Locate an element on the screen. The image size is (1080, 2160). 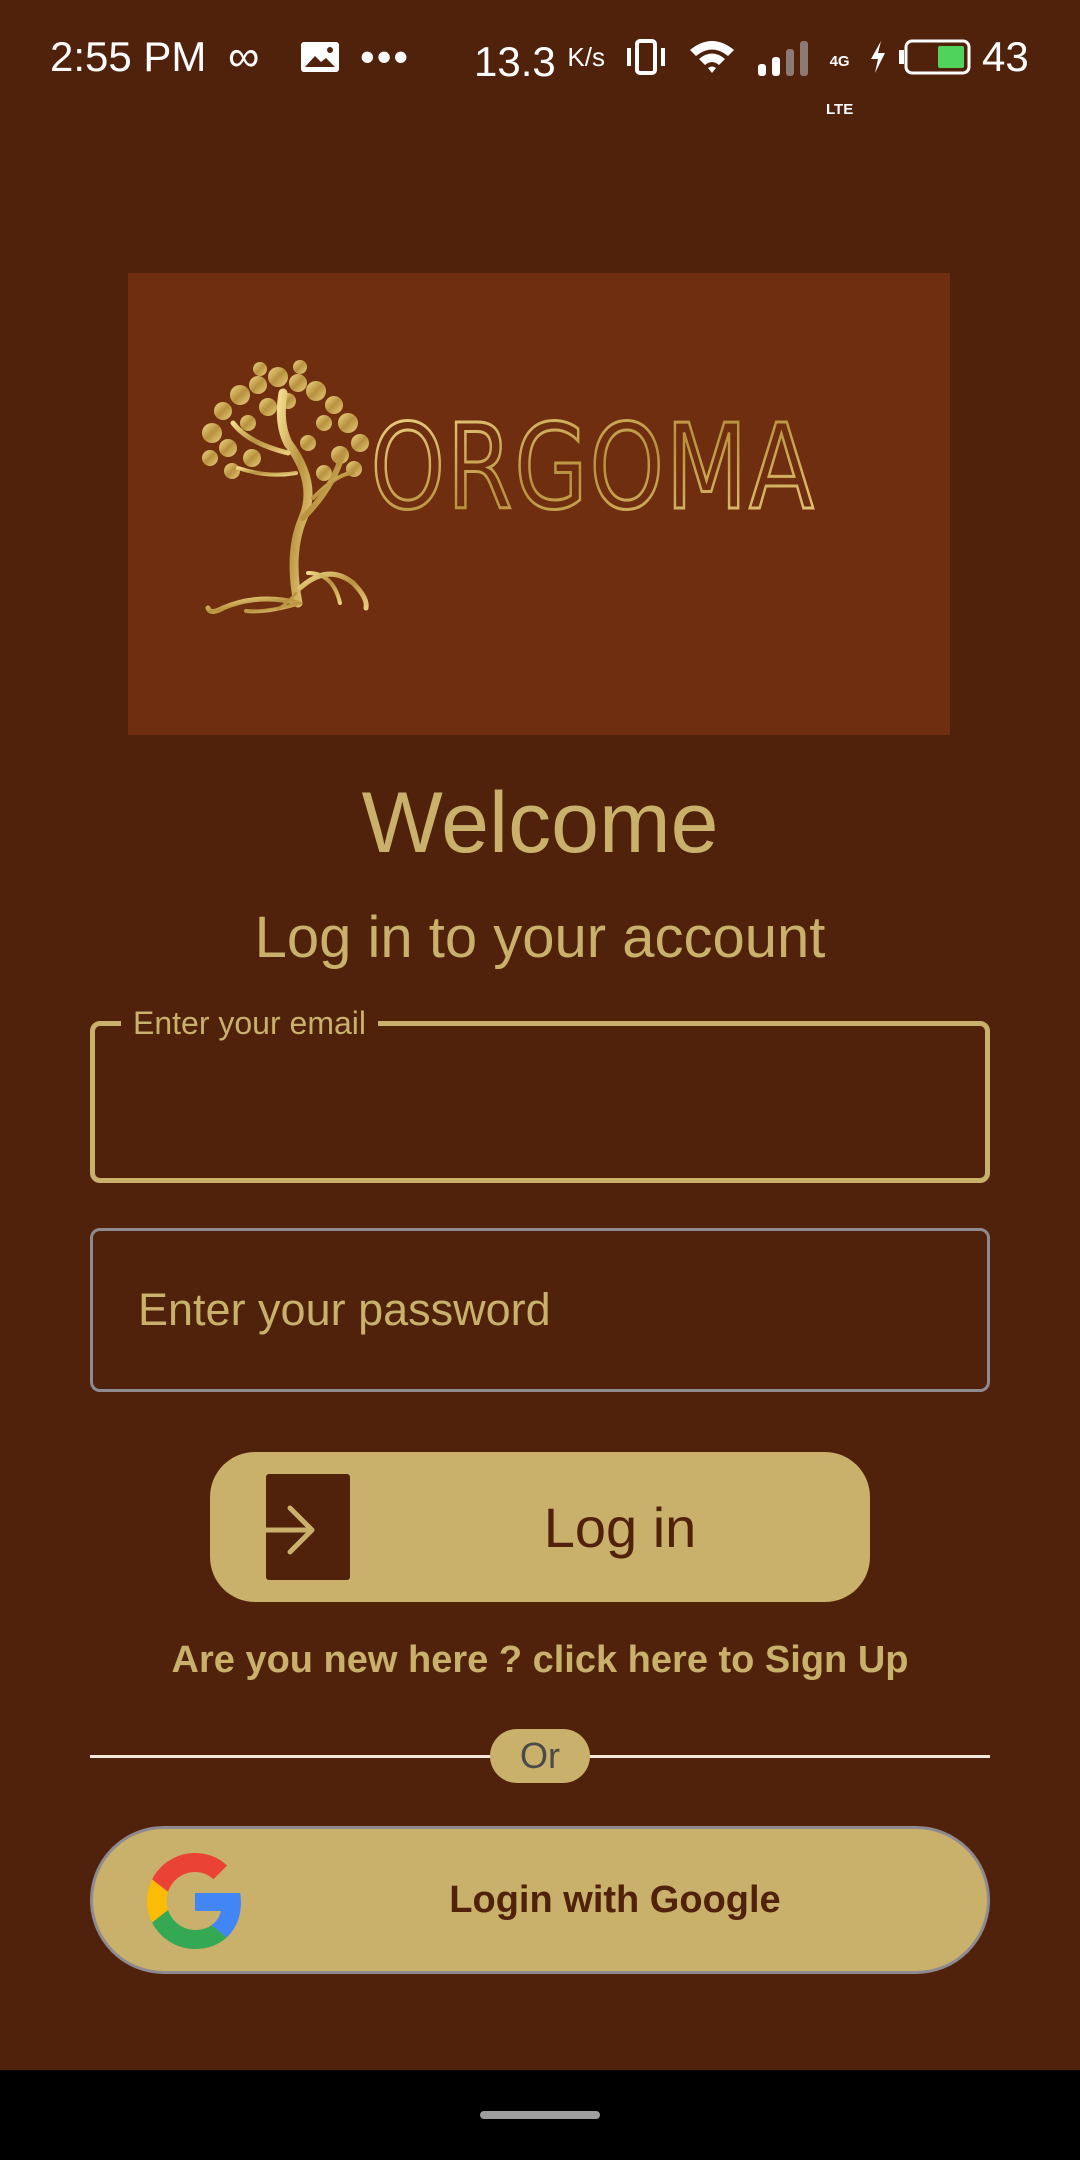
welcome-title: Welcome is located at coordinates (540, 823).